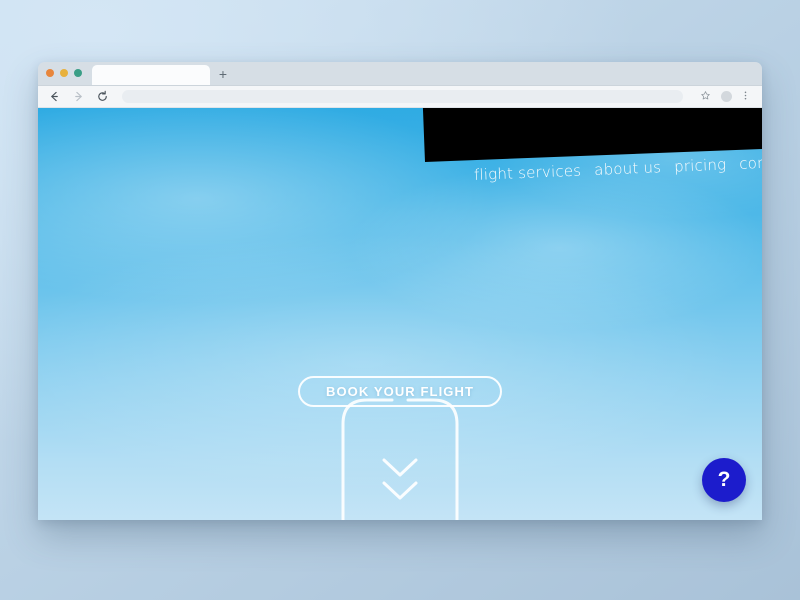  Describe the element at coordinates (151, 75) in the screenshot. I see `browser-tab` at that location.